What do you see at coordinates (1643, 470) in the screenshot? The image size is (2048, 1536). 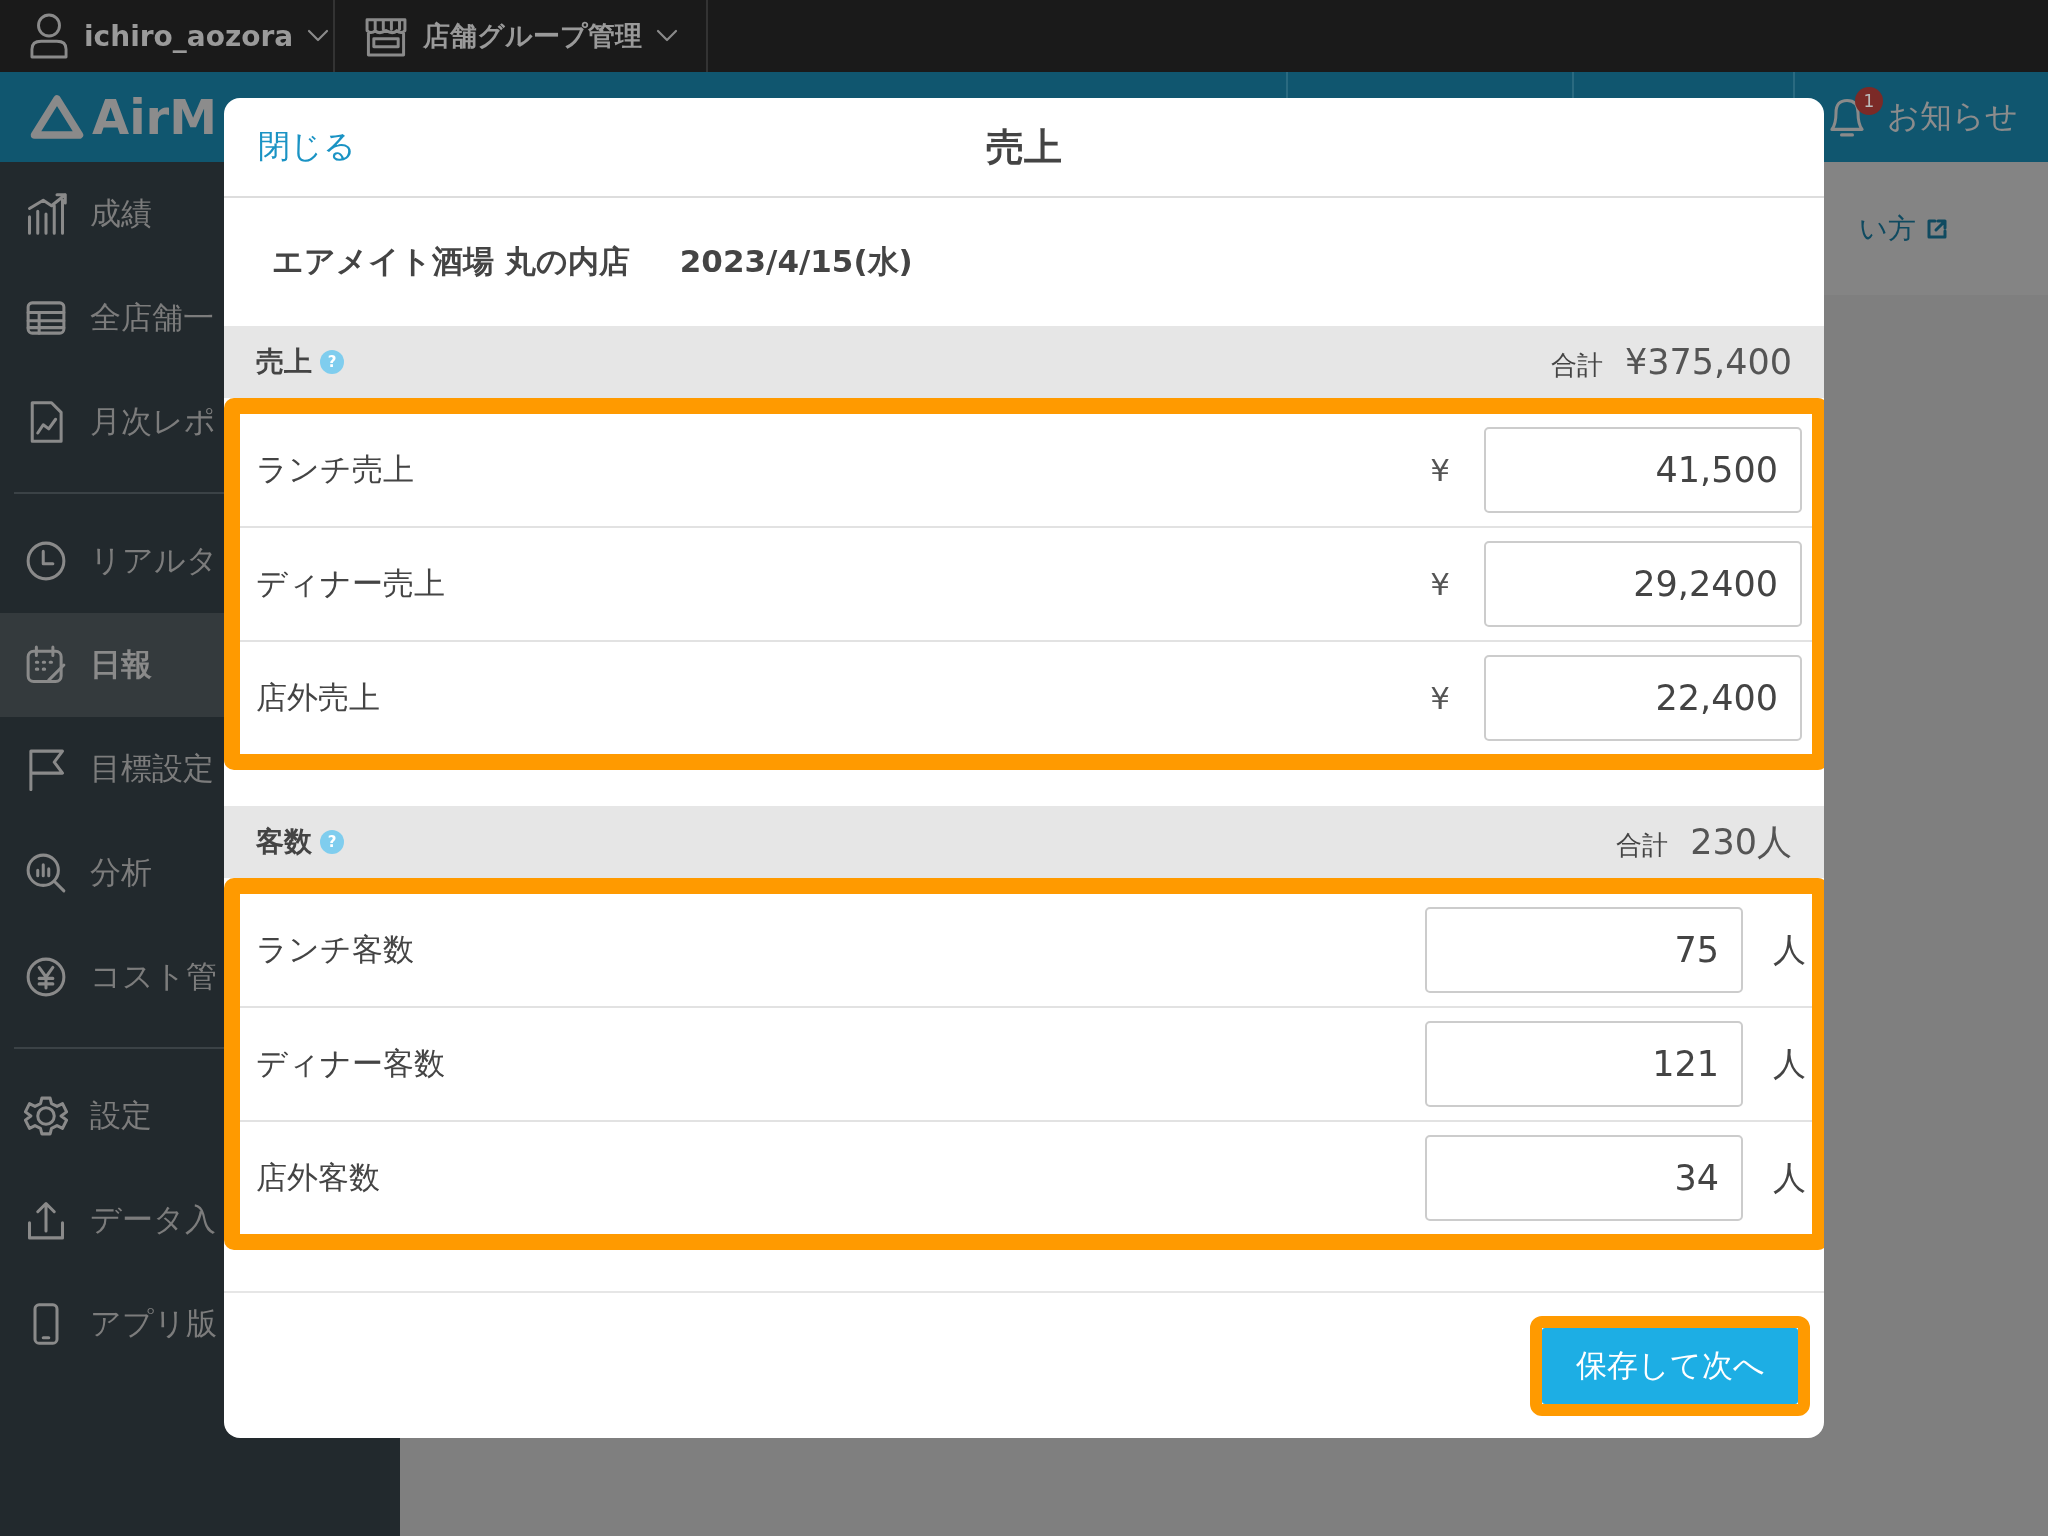 I see `input-field: 41,500` at bounding box center [1643, 470].